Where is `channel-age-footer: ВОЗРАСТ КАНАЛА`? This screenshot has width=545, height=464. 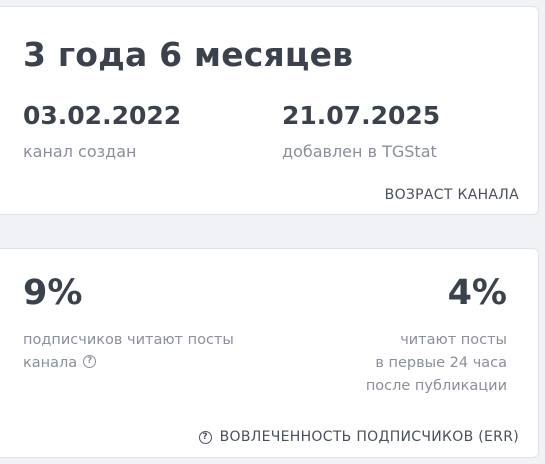
channel-age-footer: ВОЗРАСТ КАНАЛА is located at coordinates (451, 195).